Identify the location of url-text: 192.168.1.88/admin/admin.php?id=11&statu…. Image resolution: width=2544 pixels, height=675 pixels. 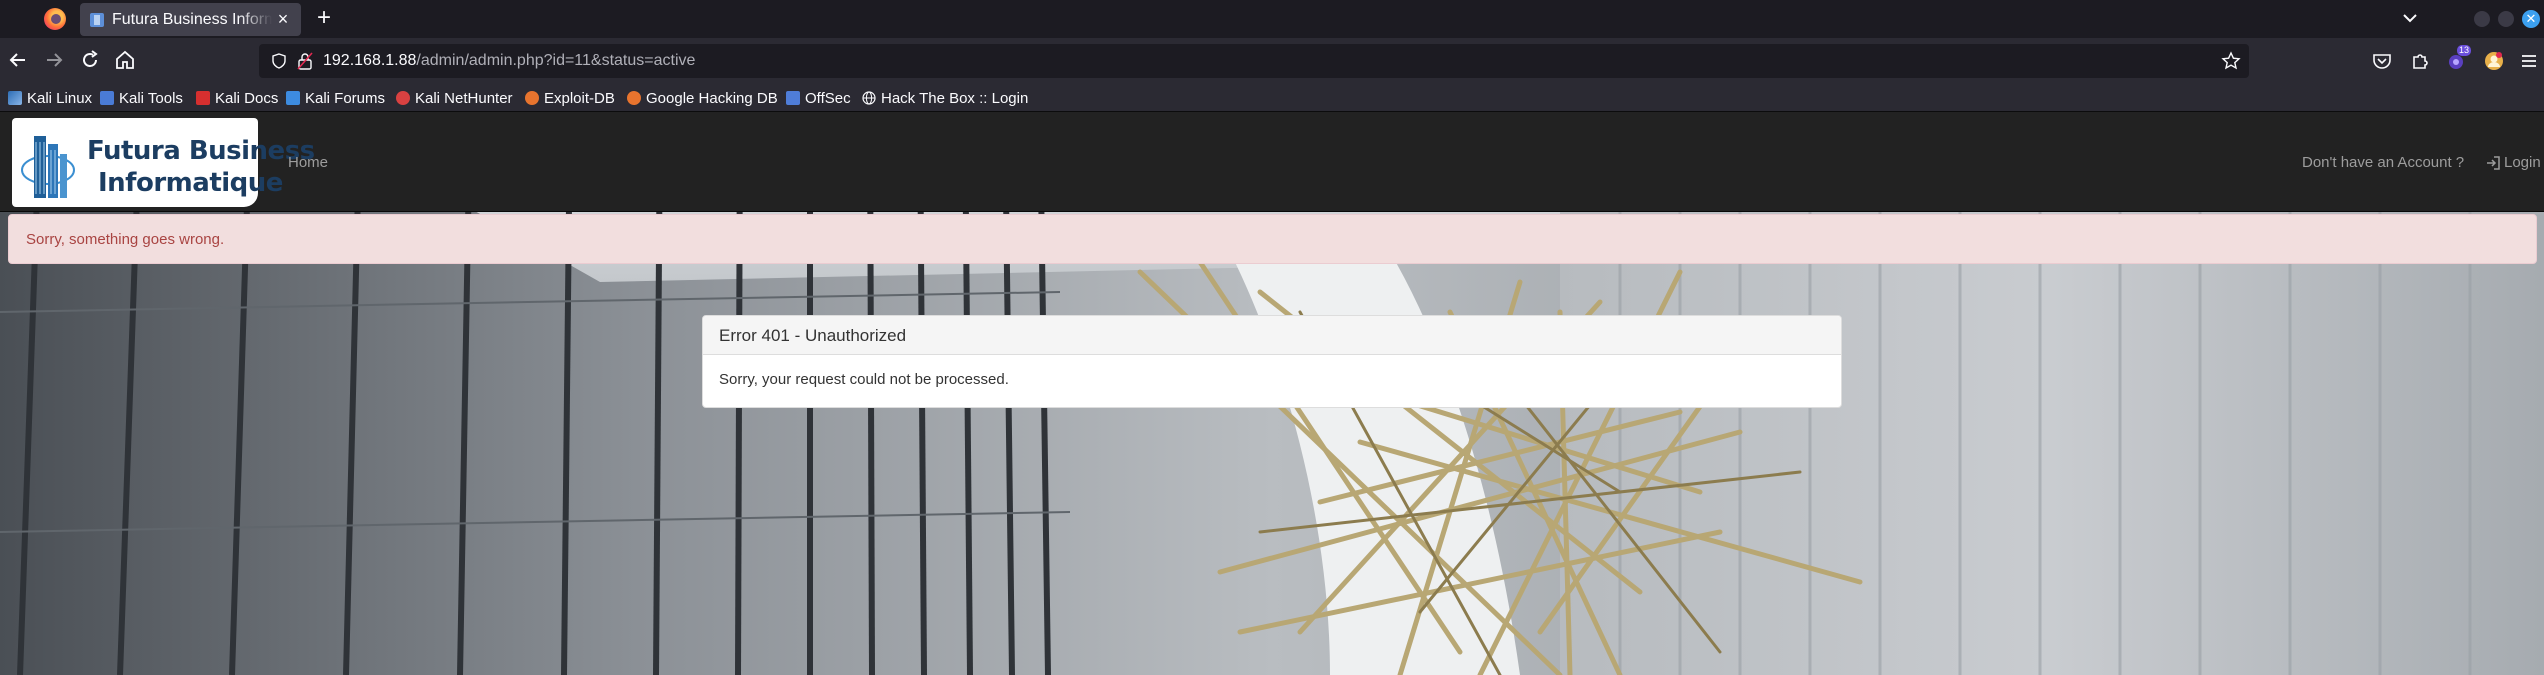
(509, 61).